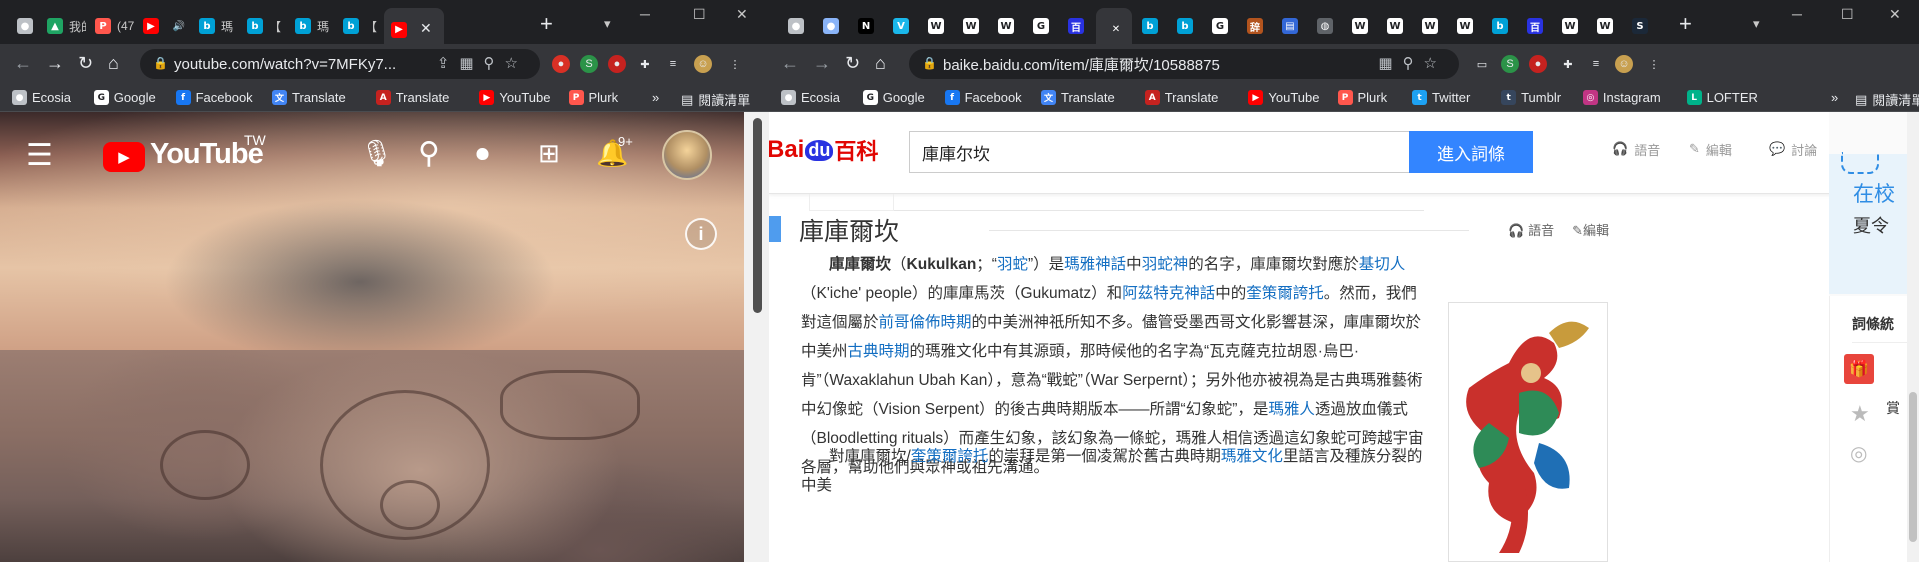 This screenshot has height=562, width=1919. Describe the element at coordinates (1291, 409) in the screenshot. I see `article-link: 瑪雅人` at that location.